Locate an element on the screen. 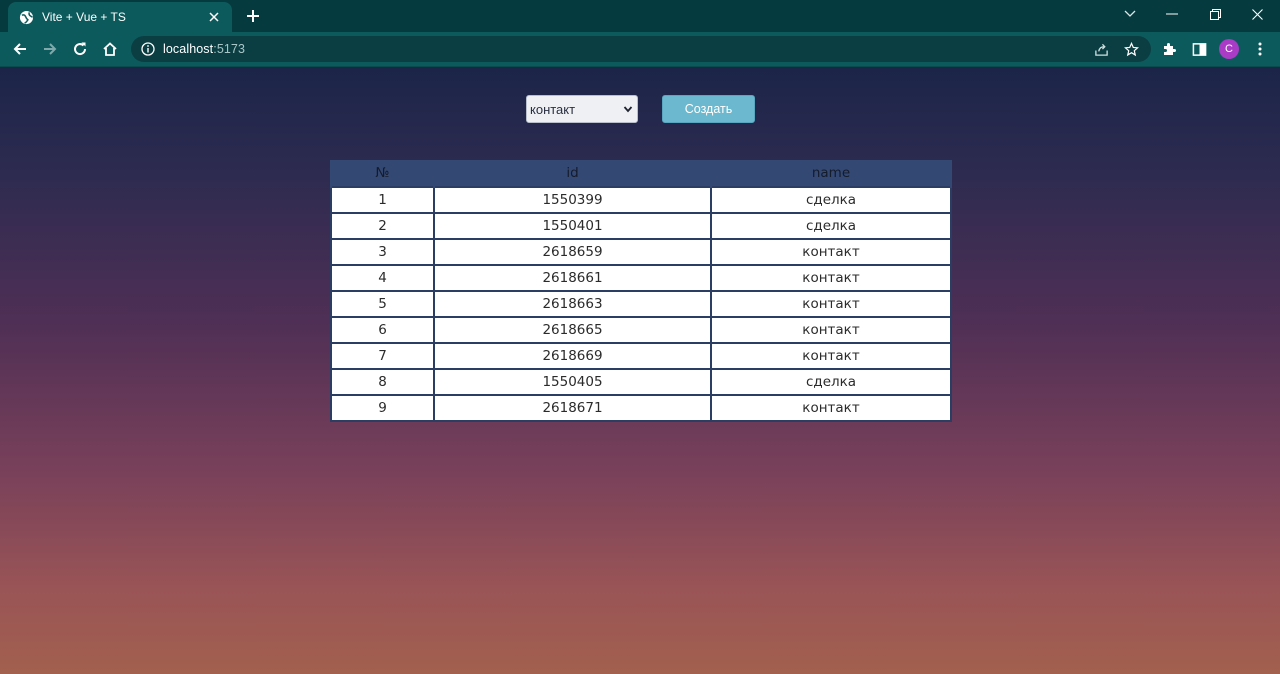 The image size is (1280, 674). restore-icon is located at coordinates (1215, 14).